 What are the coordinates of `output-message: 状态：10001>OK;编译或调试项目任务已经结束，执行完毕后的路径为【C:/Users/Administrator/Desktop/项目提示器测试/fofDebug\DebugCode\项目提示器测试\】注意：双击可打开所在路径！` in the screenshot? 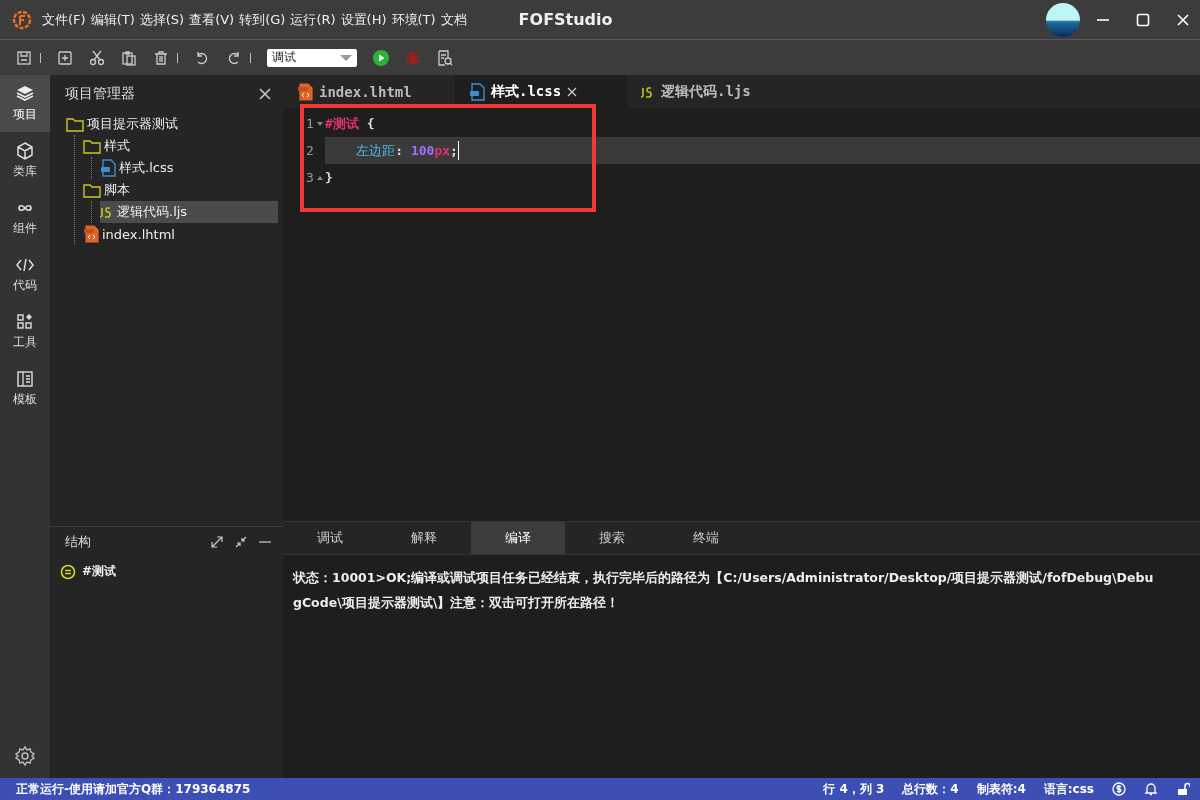 It's located at (723, 590).